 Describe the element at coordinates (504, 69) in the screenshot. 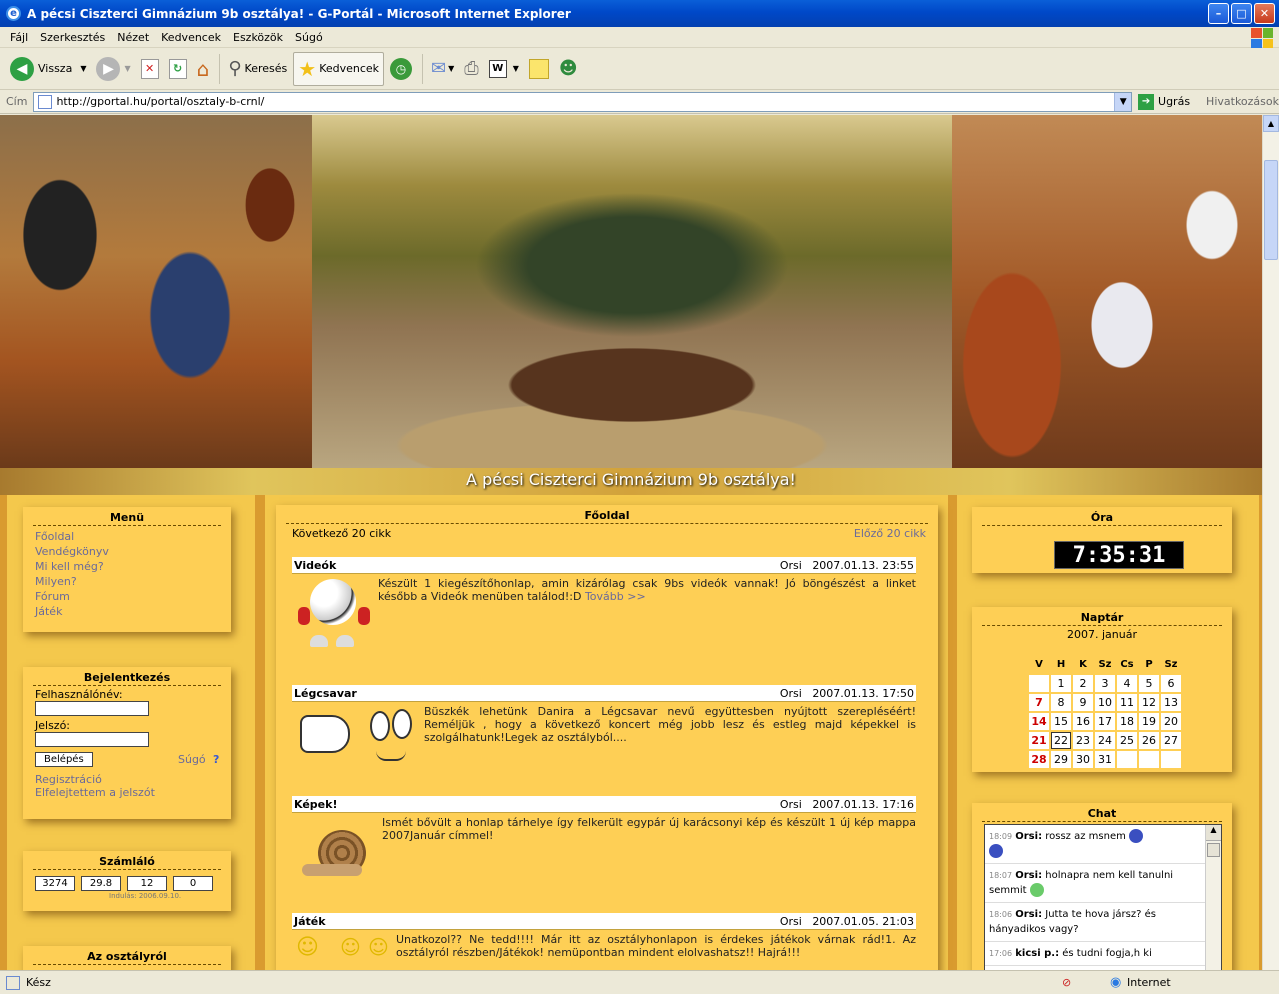

I see `edit-button: W ▼` at that location.